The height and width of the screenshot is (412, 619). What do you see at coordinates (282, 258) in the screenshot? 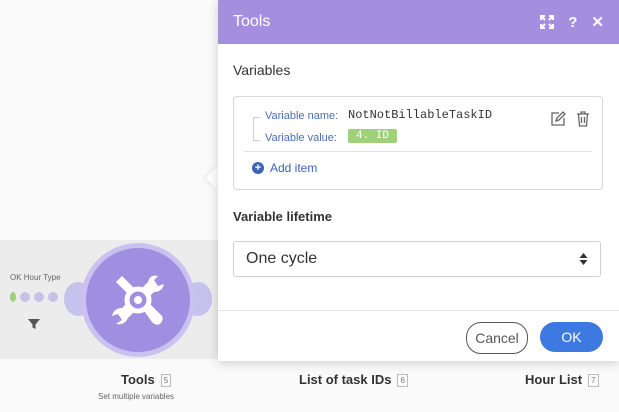
I see `select-value: One cycle` at bounding box center [282, 258].